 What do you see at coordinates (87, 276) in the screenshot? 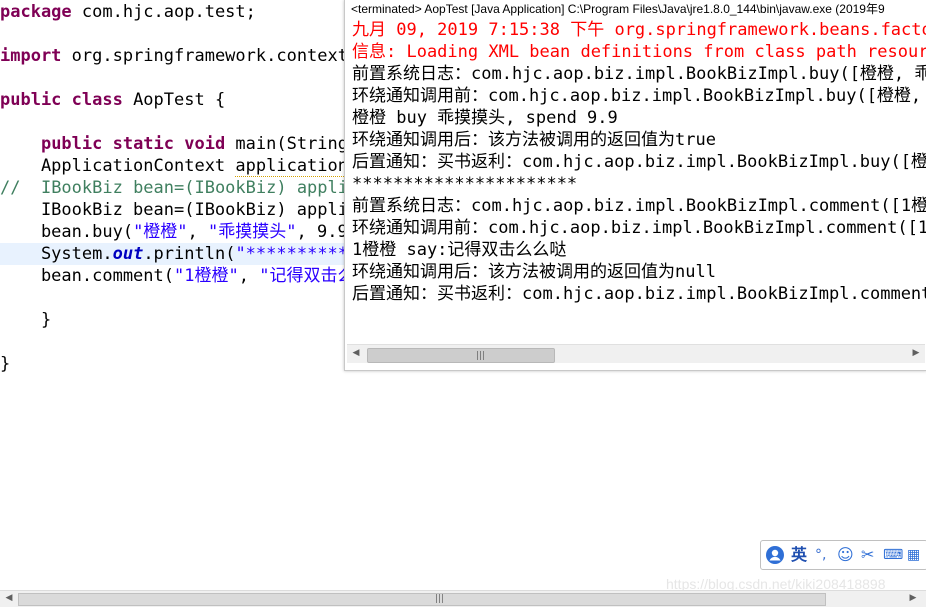
I see `code-text: bean.comment(` at bounding box center [87, 276].